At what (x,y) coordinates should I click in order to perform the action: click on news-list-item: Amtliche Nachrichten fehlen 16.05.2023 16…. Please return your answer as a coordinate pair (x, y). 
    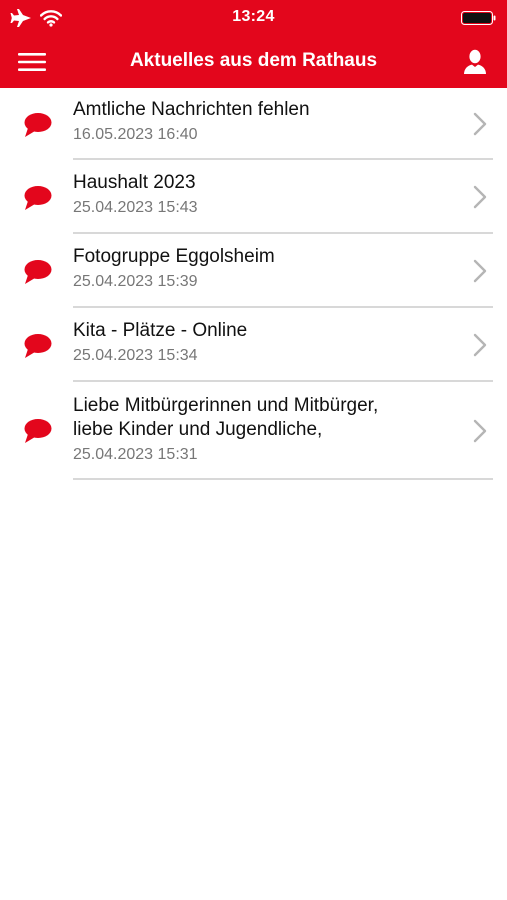
    Looking at the image, I should click on (253, 124).